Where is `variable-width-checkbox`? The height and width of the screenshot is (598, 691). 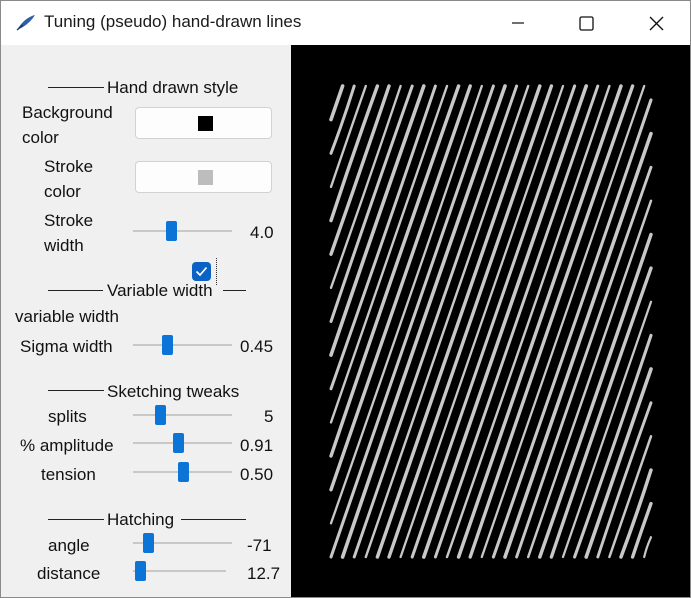
variable-width-checkbox is located at coordinates (201, 271).